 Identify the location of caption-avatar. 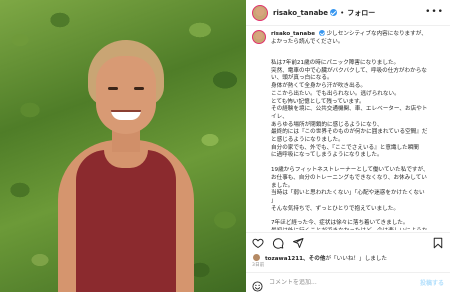
(259, 37).